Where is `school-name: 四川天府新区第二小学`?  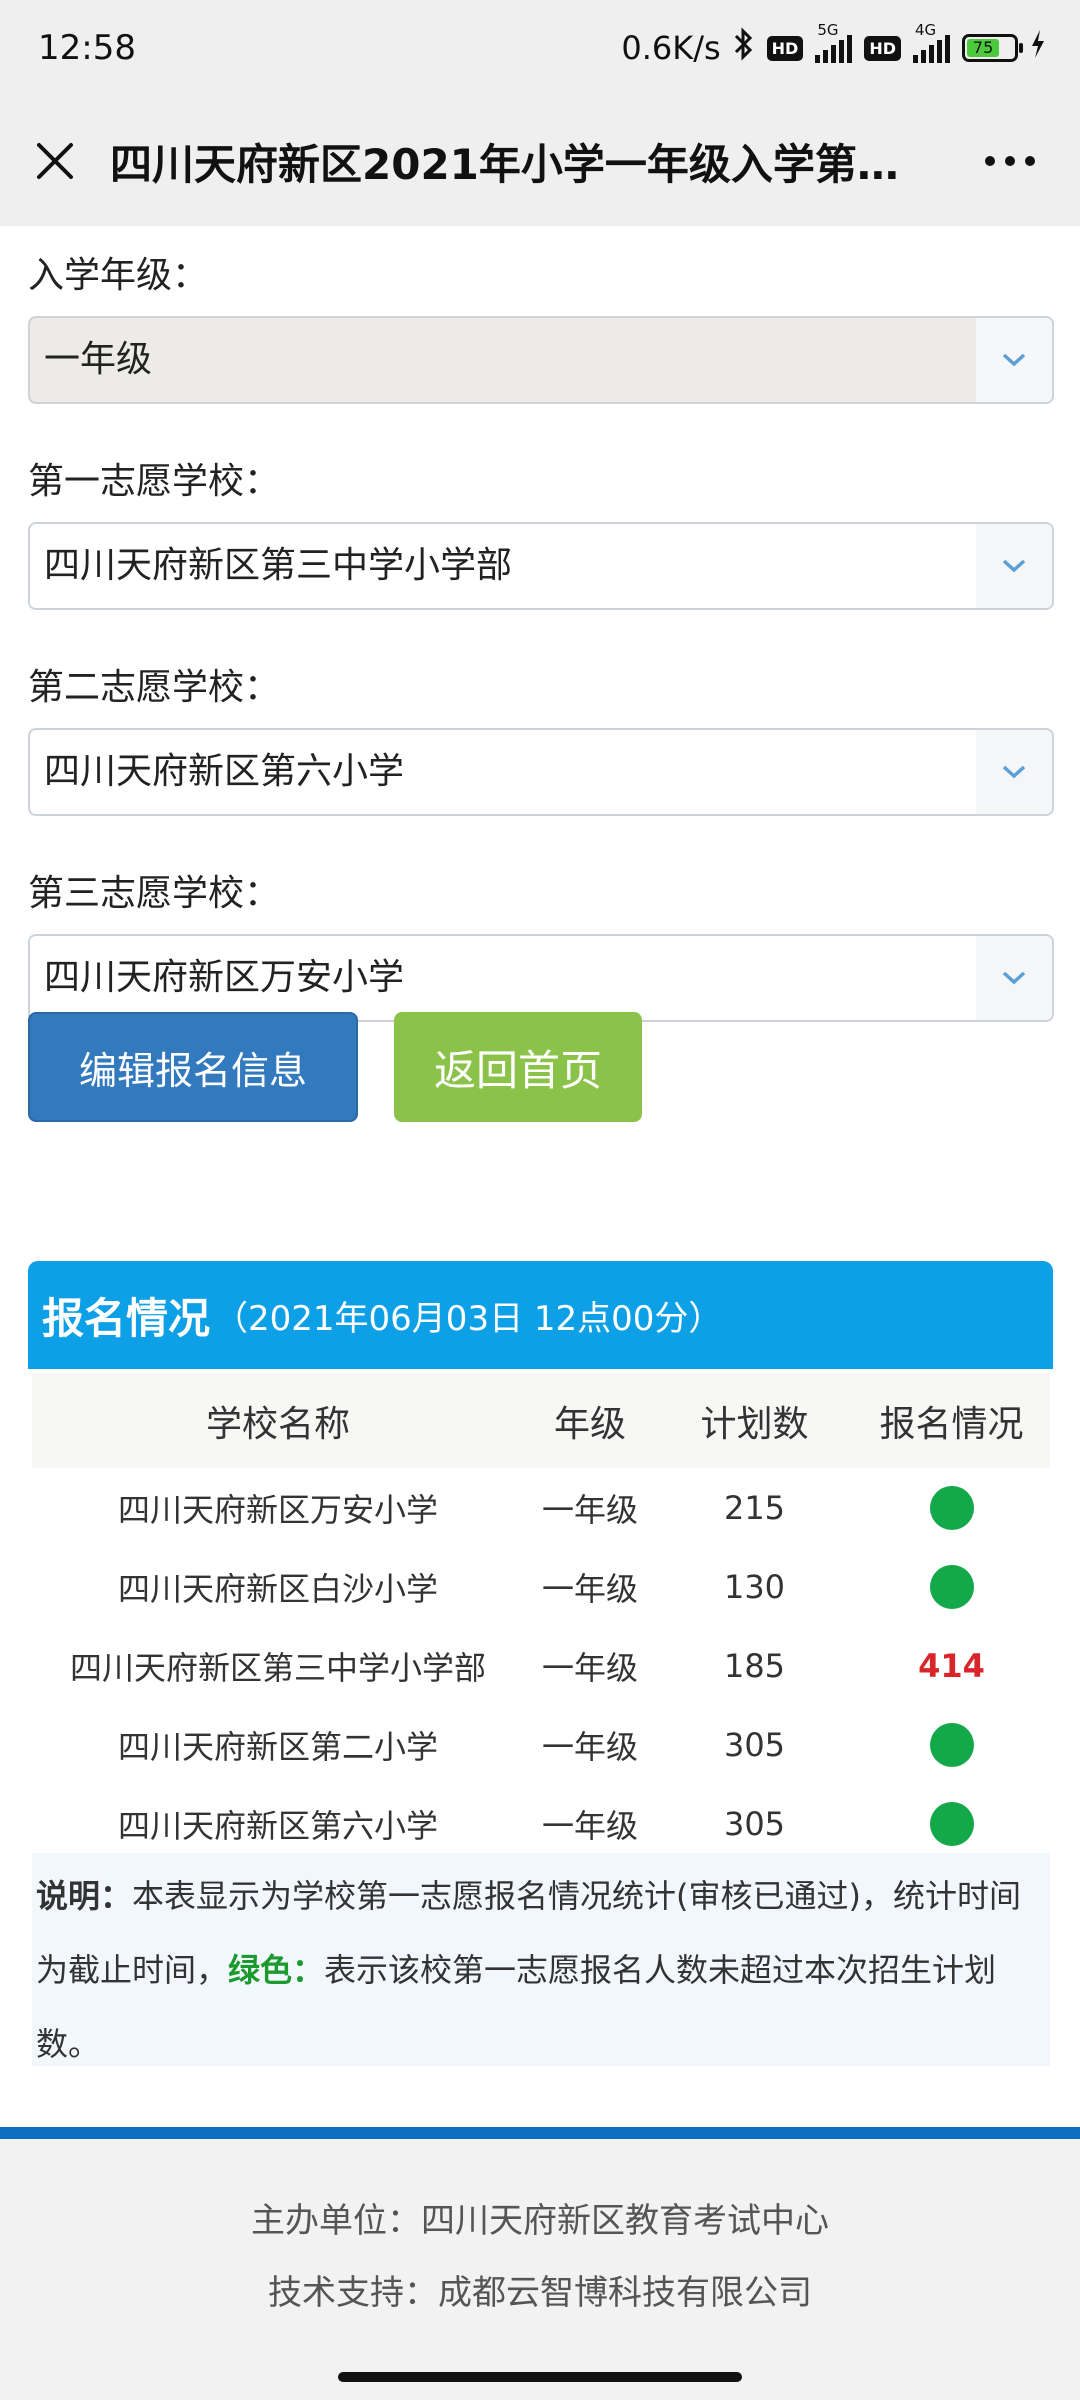 school-name: 四川天府新区第二小学 is located at coordinates (277, 1746).